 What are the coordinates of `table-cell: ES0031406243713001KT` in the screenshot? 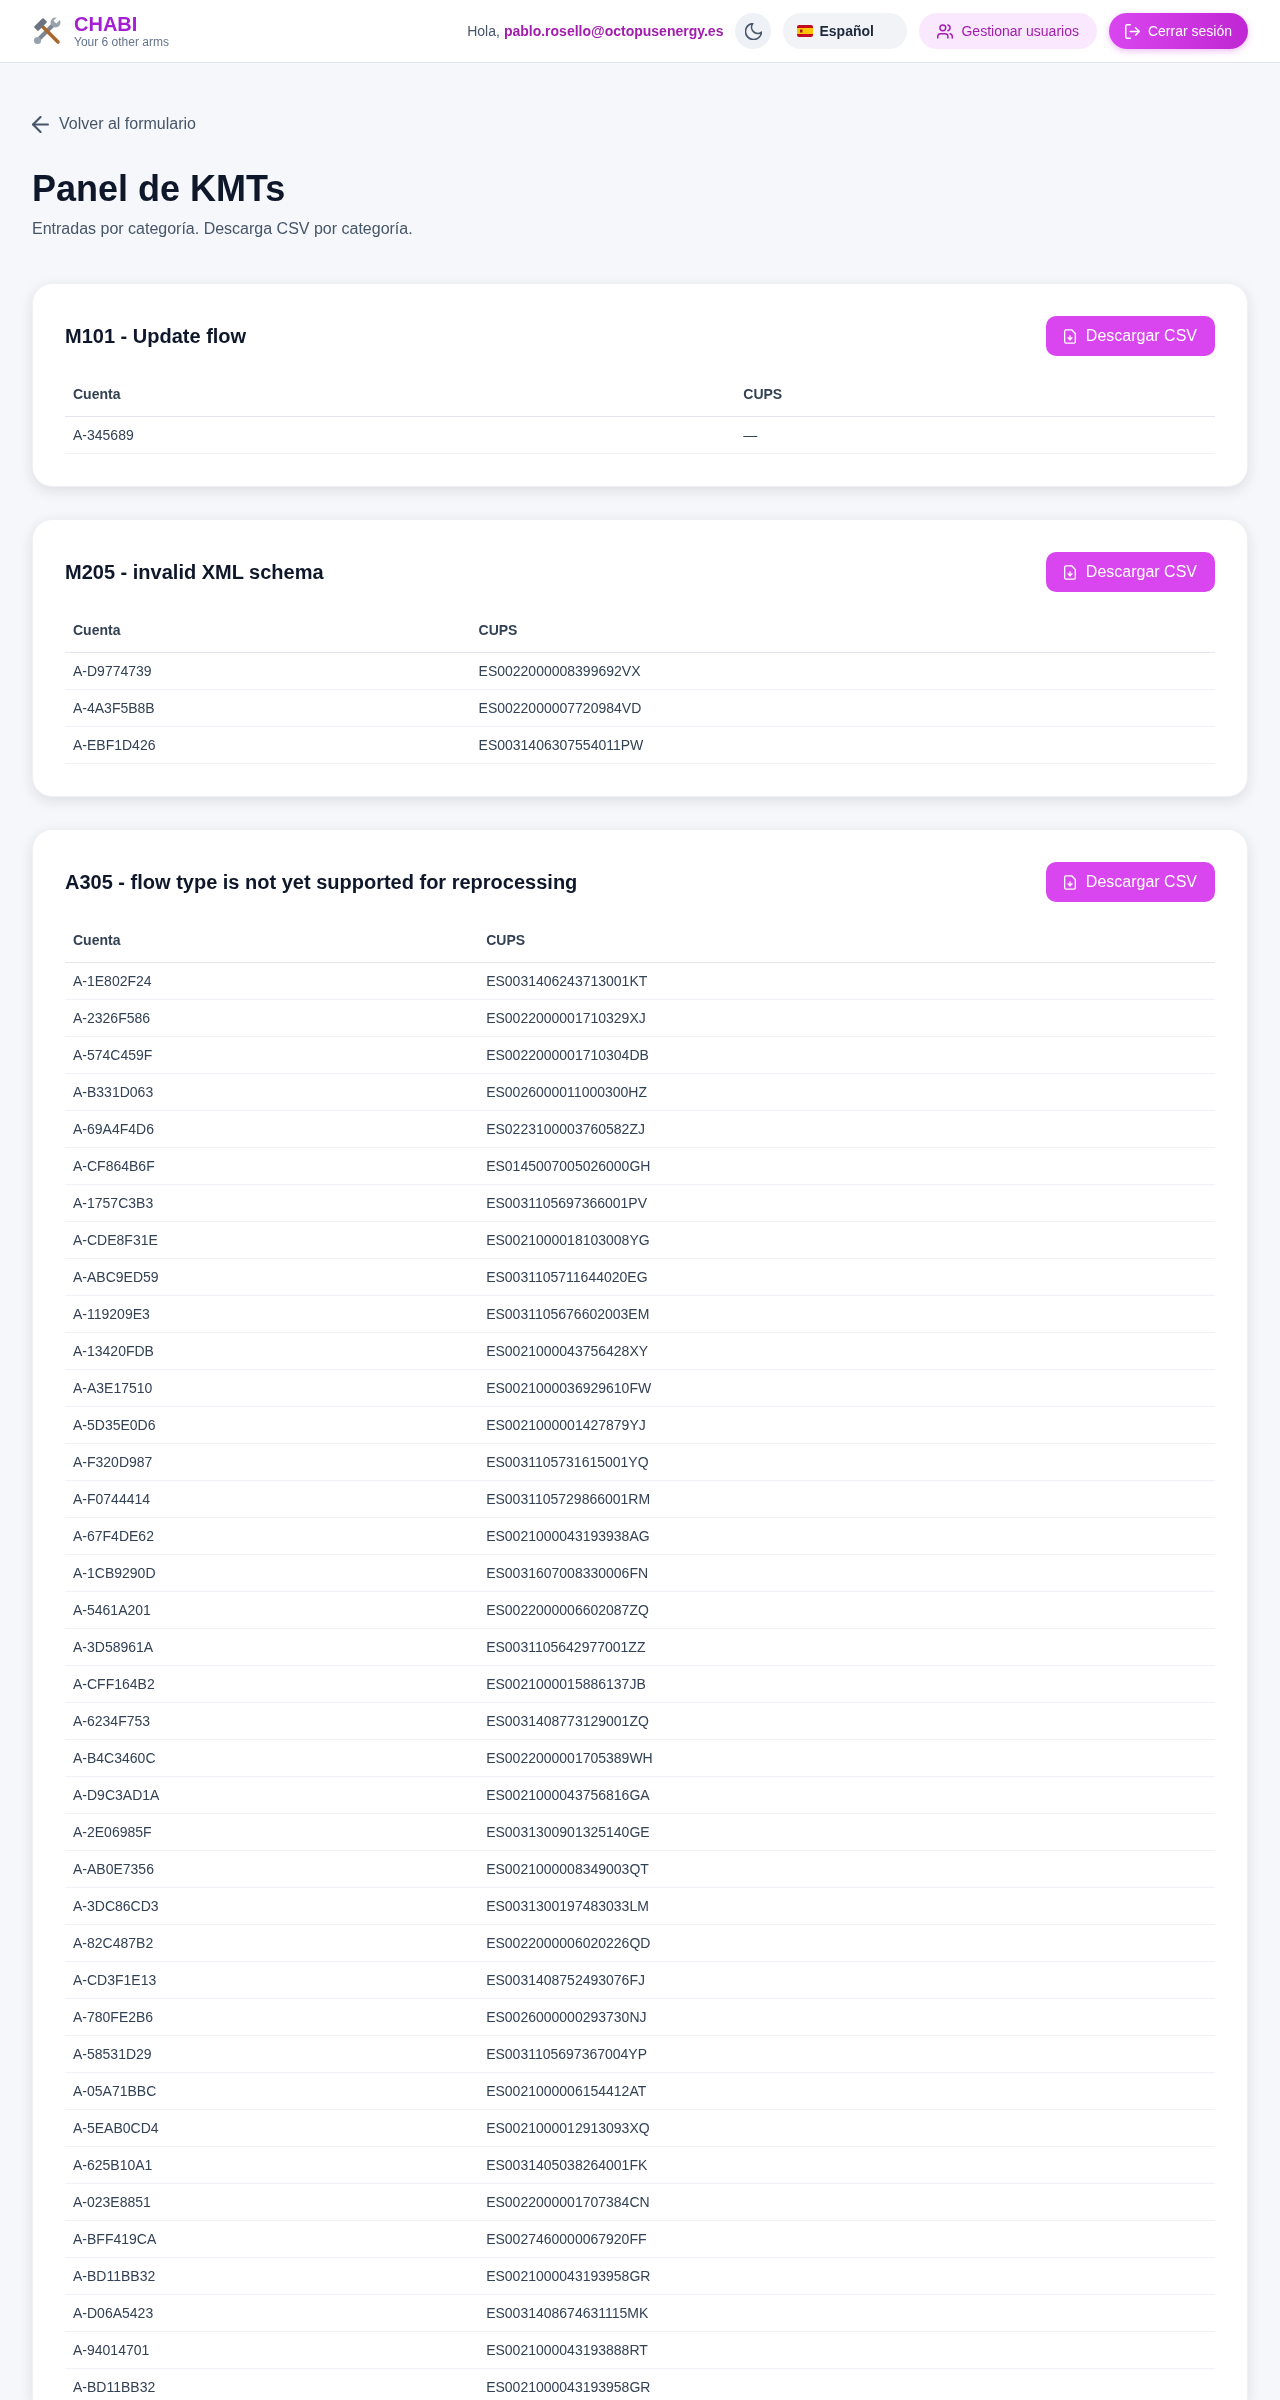 It's located at (846, 981).